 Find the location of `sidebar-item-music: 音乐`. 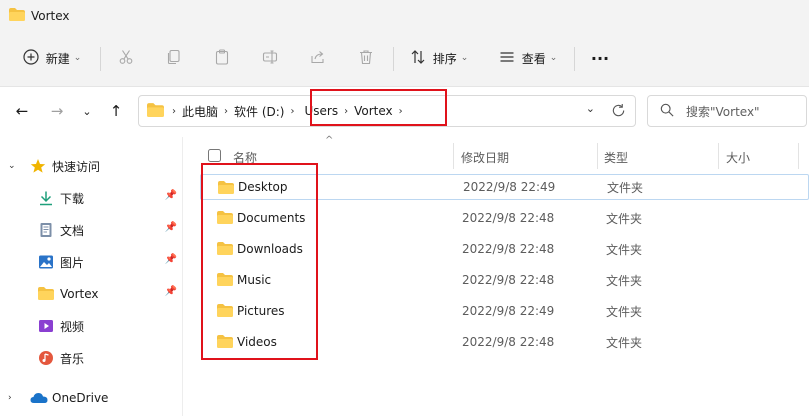

sidebar-item-music: 音乐 is located at coordinates (91, 358).